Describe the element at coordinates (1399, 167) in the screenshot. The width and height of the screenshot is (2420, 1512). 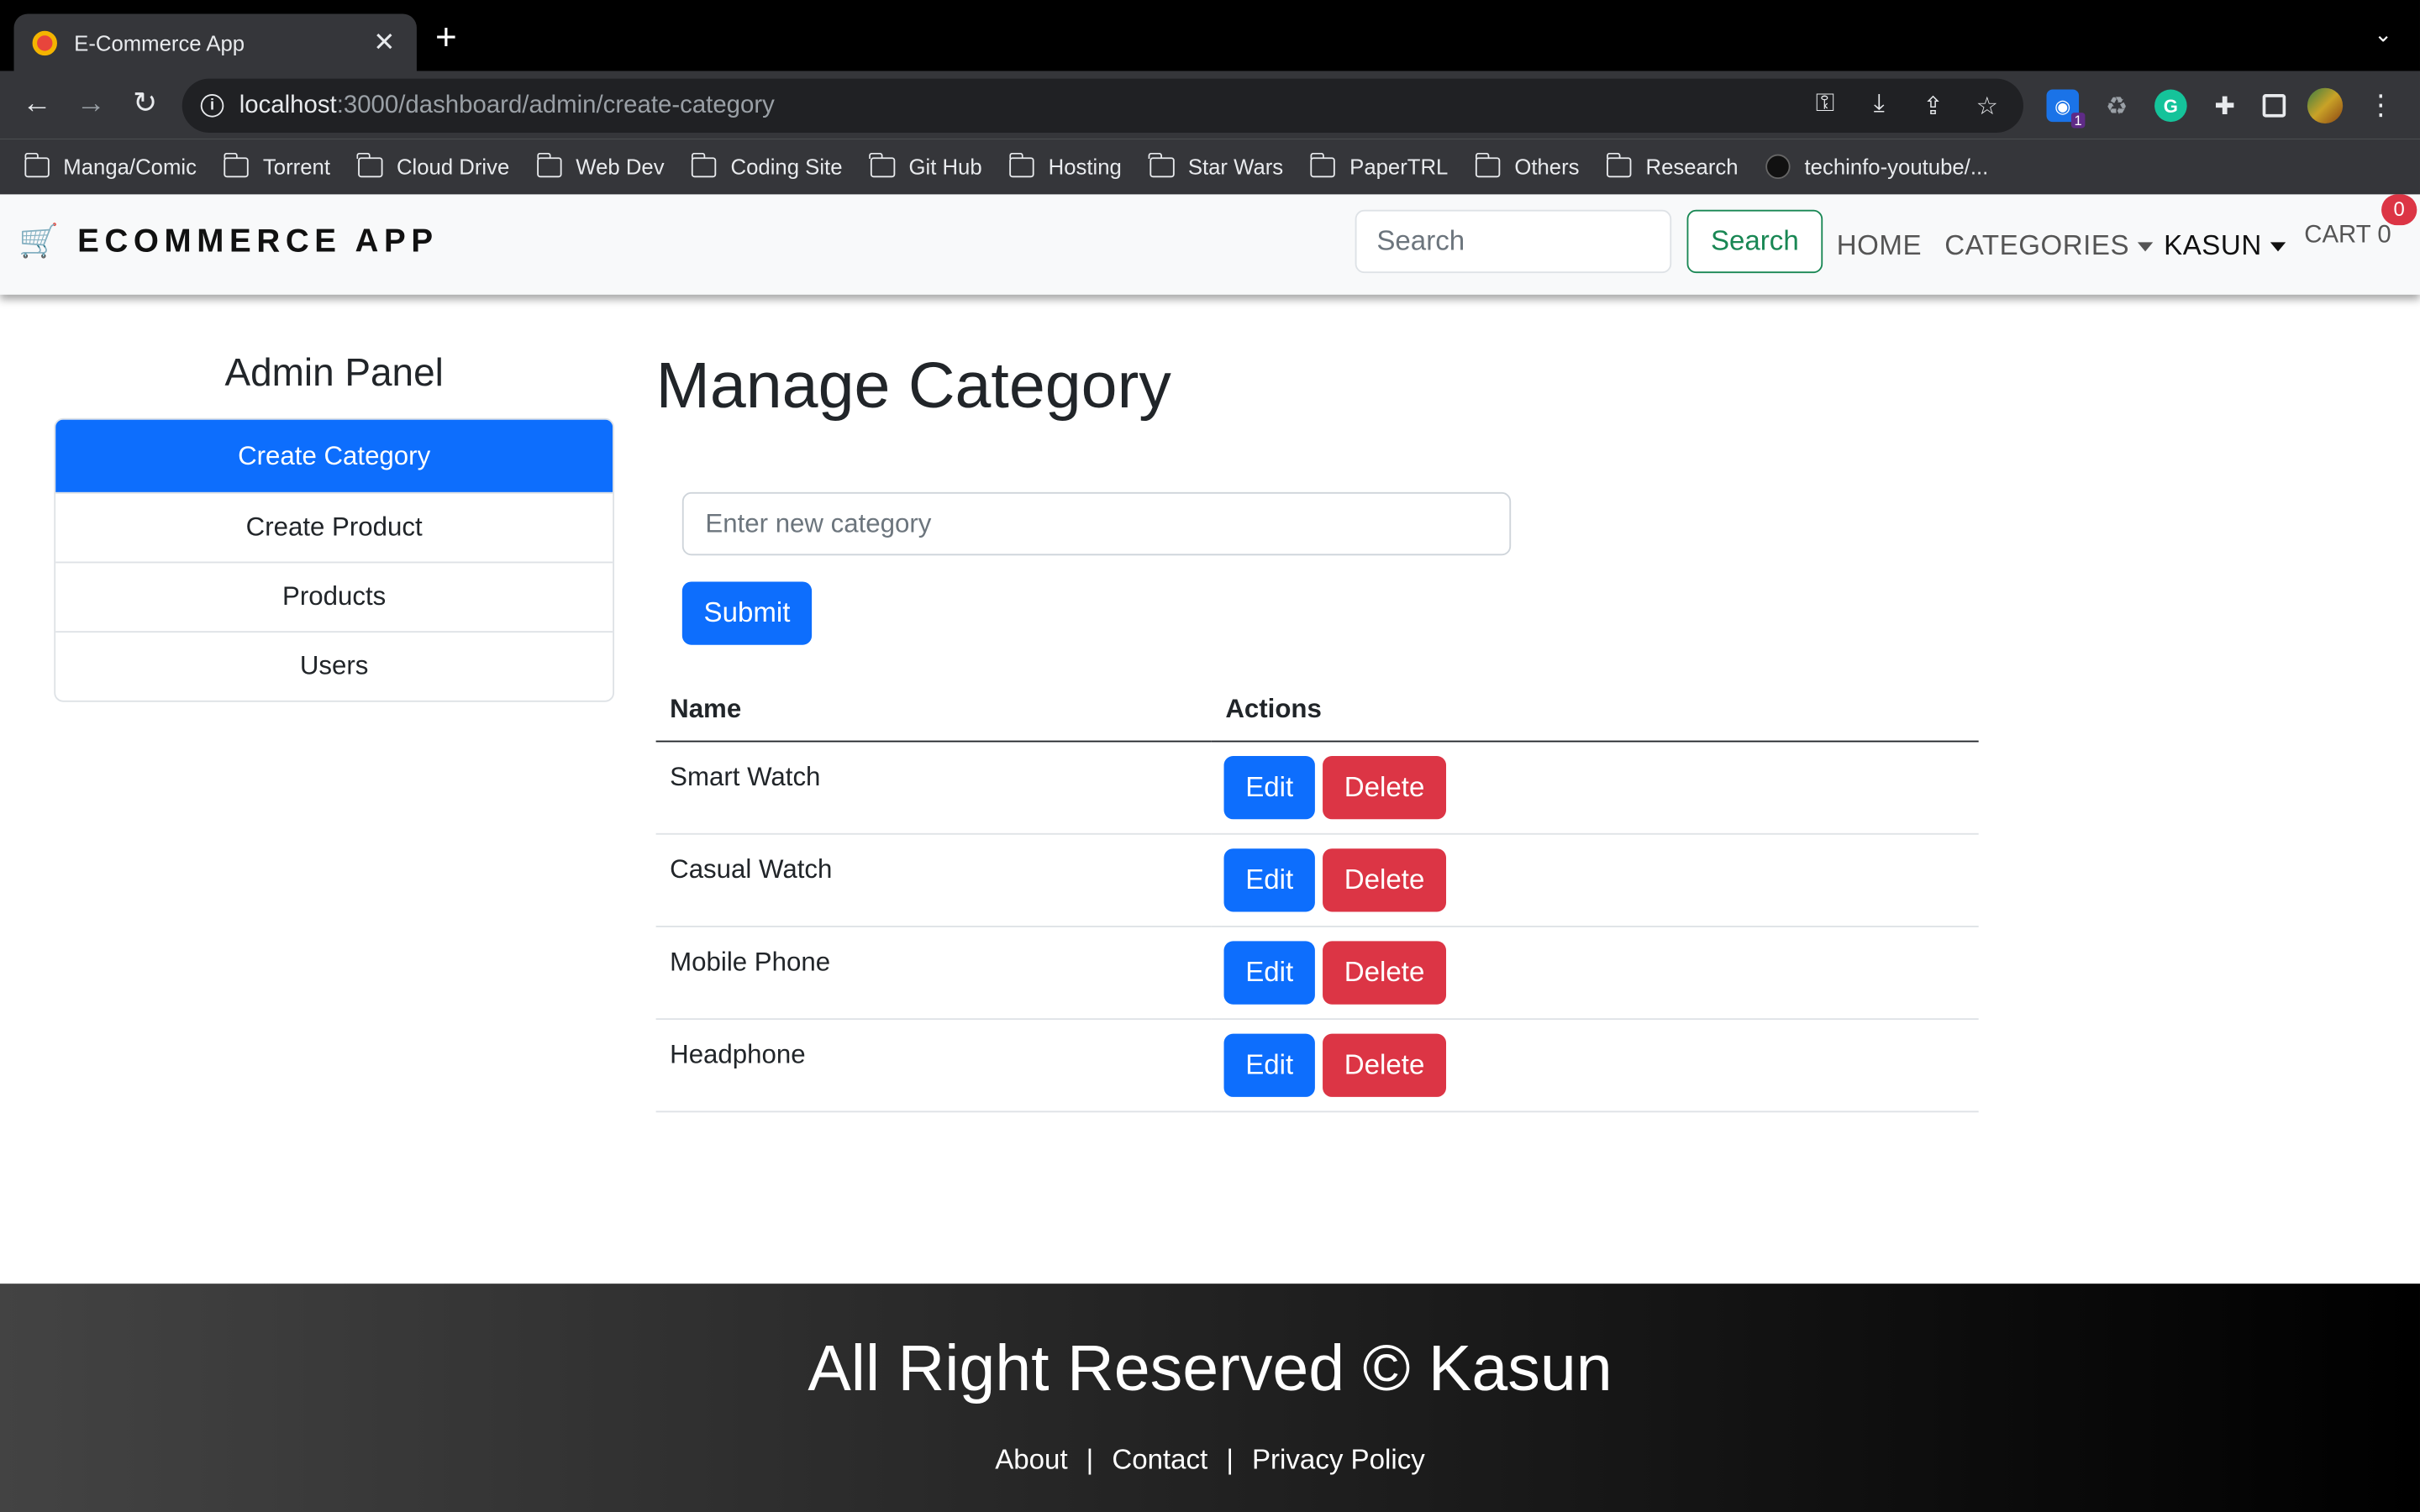
I see `bookmark-label: PaperTRL` at that location.